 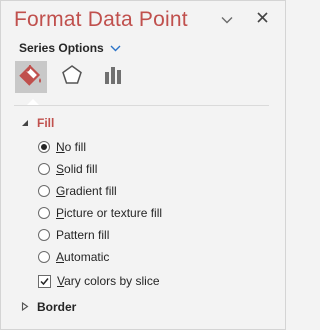 I want to click on no-fill-option: No fill, so click(x=62, y=147).